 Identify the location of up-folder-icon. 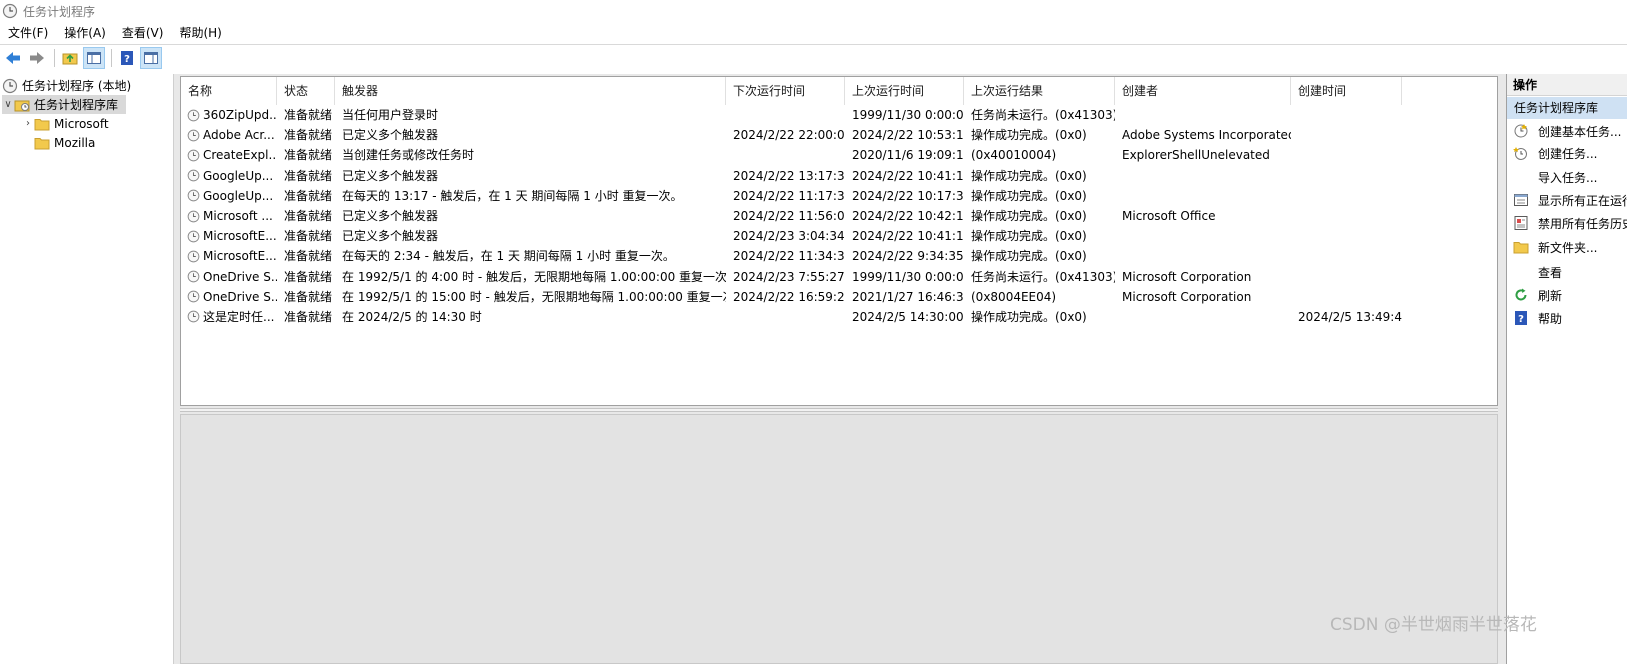
(70, 58).